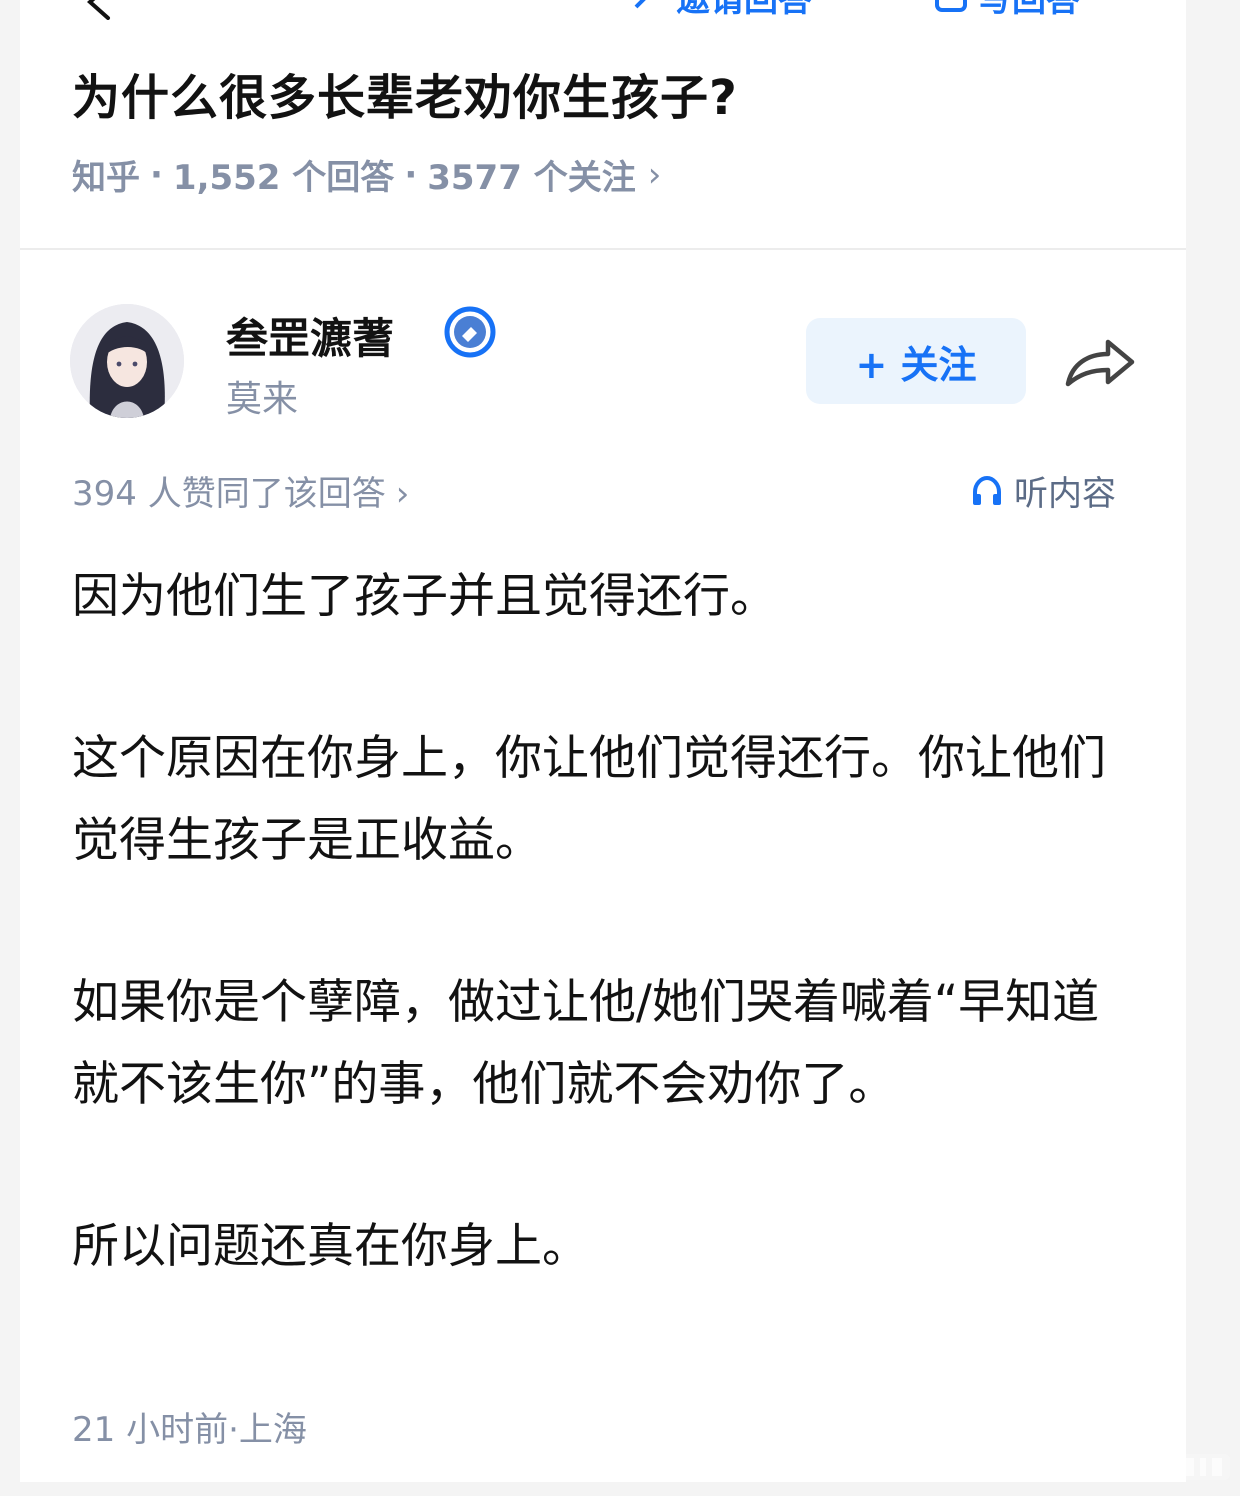 The width and height of the screenshot is (1240, 1496). What do you see at coordinates (262, 399) in the screenshot?
I see `author-bio: 莫来` at bounding box center [262, 399].